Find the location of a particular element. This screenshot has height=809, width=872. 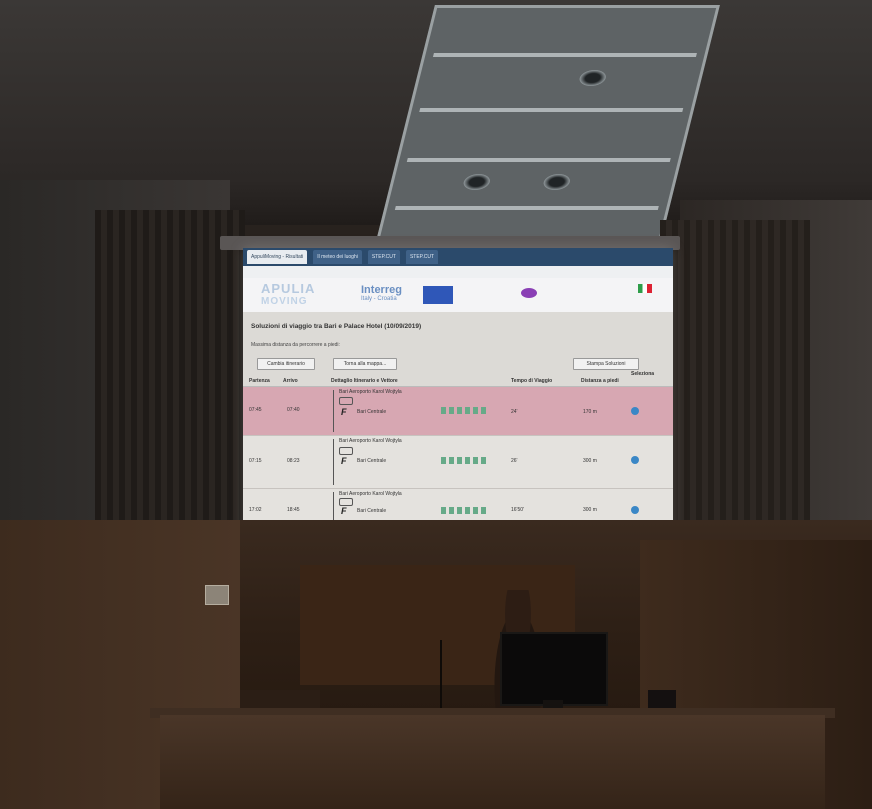

italy-flag-icon is located at coordinates (645, 288).